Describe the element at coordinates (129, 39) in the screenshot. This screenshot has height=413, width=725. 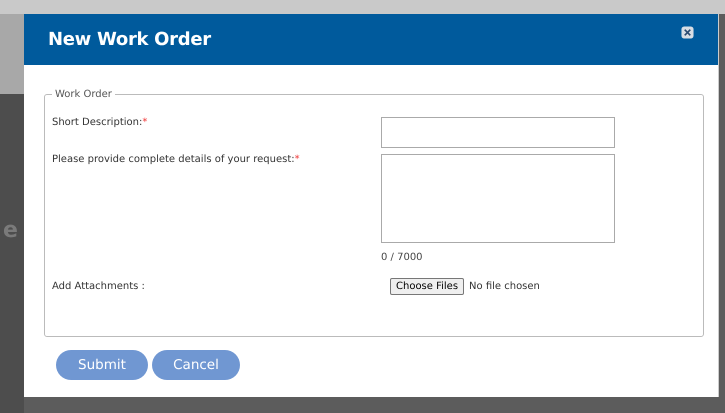
I see `dialog-title: New Work Order` at that location.